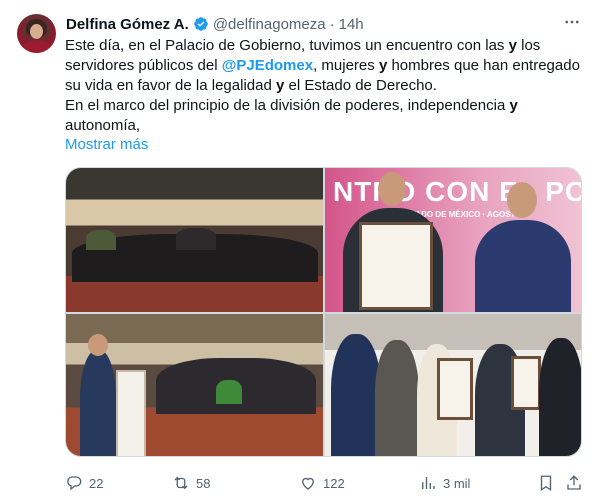 The image size is (603, 503). What do you see at coordinates (308, 483) in the screenshot?
I see `heart-icon` at bounding box center [308, 483].